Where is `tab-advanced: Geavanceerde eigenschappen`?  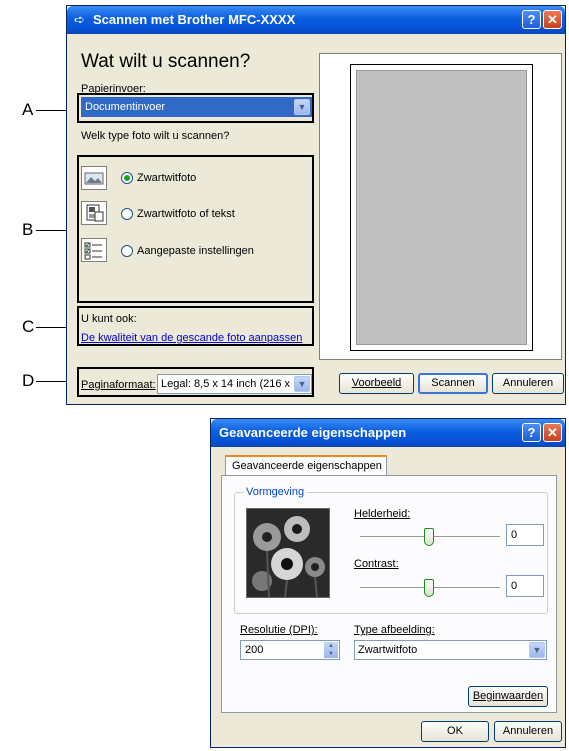 tab-advanced: Geavanceerde eigenschappen is located at coordinates (306, 465).